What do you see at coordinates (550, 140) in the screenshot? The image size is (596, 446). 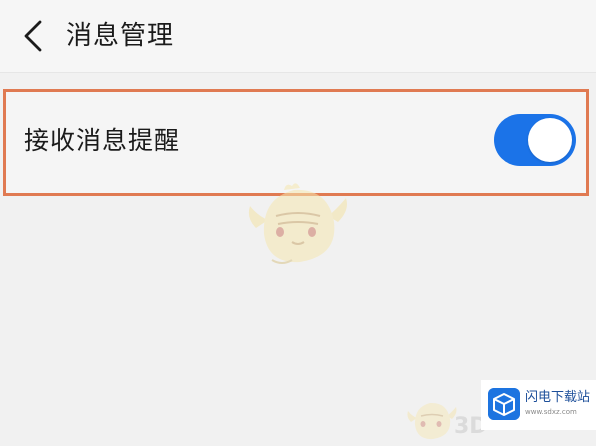 I see `toggle-knob` at bounding box center [550, 140].